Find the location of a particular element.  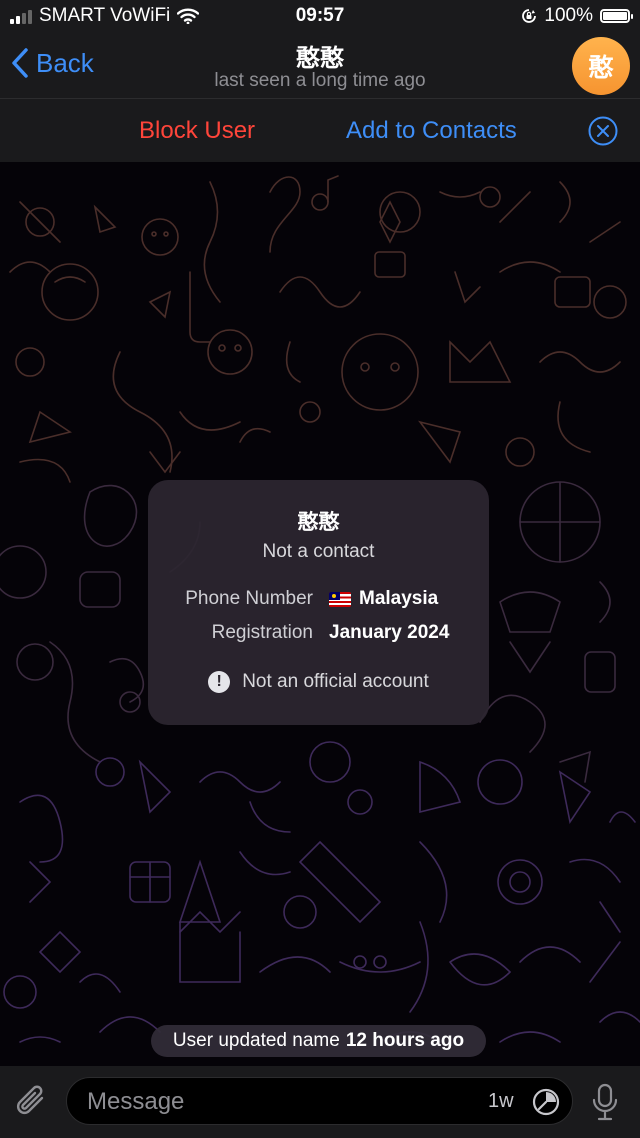

avatar: 憨 is located at coordinates (601, 66).